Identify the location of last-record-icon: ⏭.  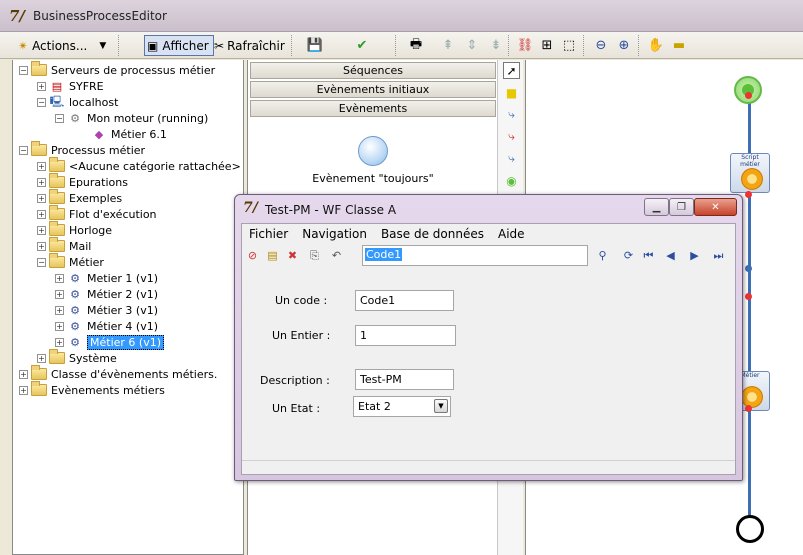
(718, 255).